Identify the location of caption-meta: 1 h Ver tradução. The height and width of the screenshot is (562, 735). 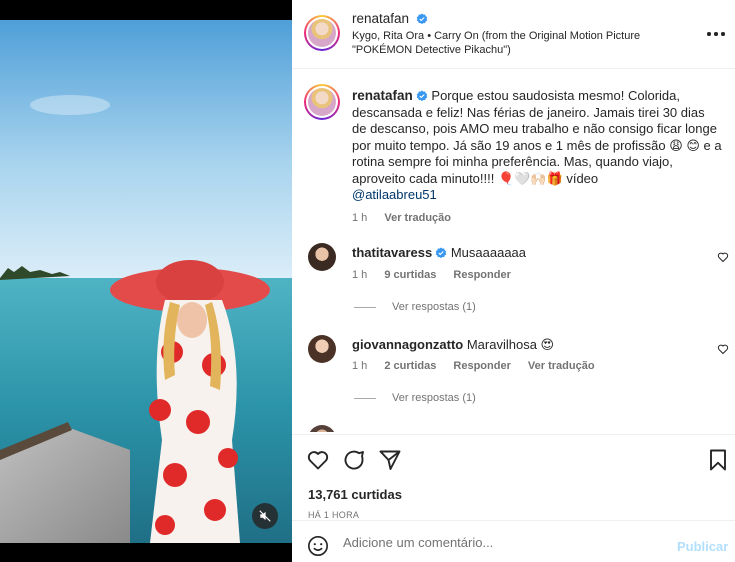
(537, 218).